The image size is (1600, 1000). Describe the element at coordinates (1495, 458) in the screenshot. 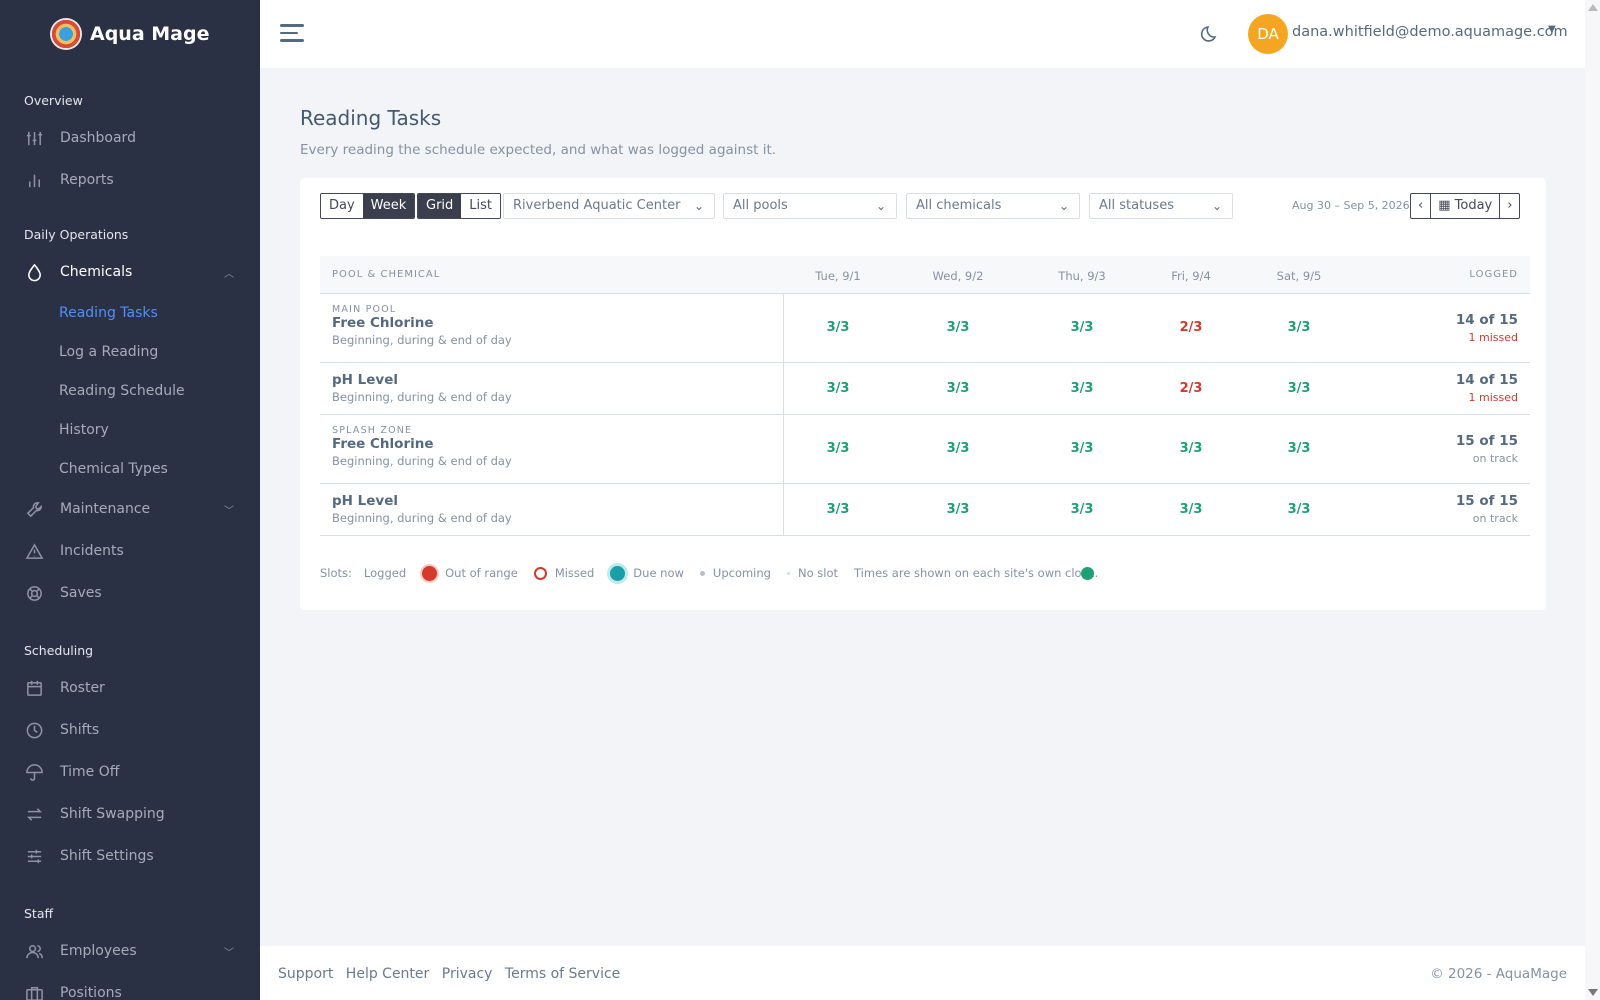

I see `logged-status: on track` at that location.